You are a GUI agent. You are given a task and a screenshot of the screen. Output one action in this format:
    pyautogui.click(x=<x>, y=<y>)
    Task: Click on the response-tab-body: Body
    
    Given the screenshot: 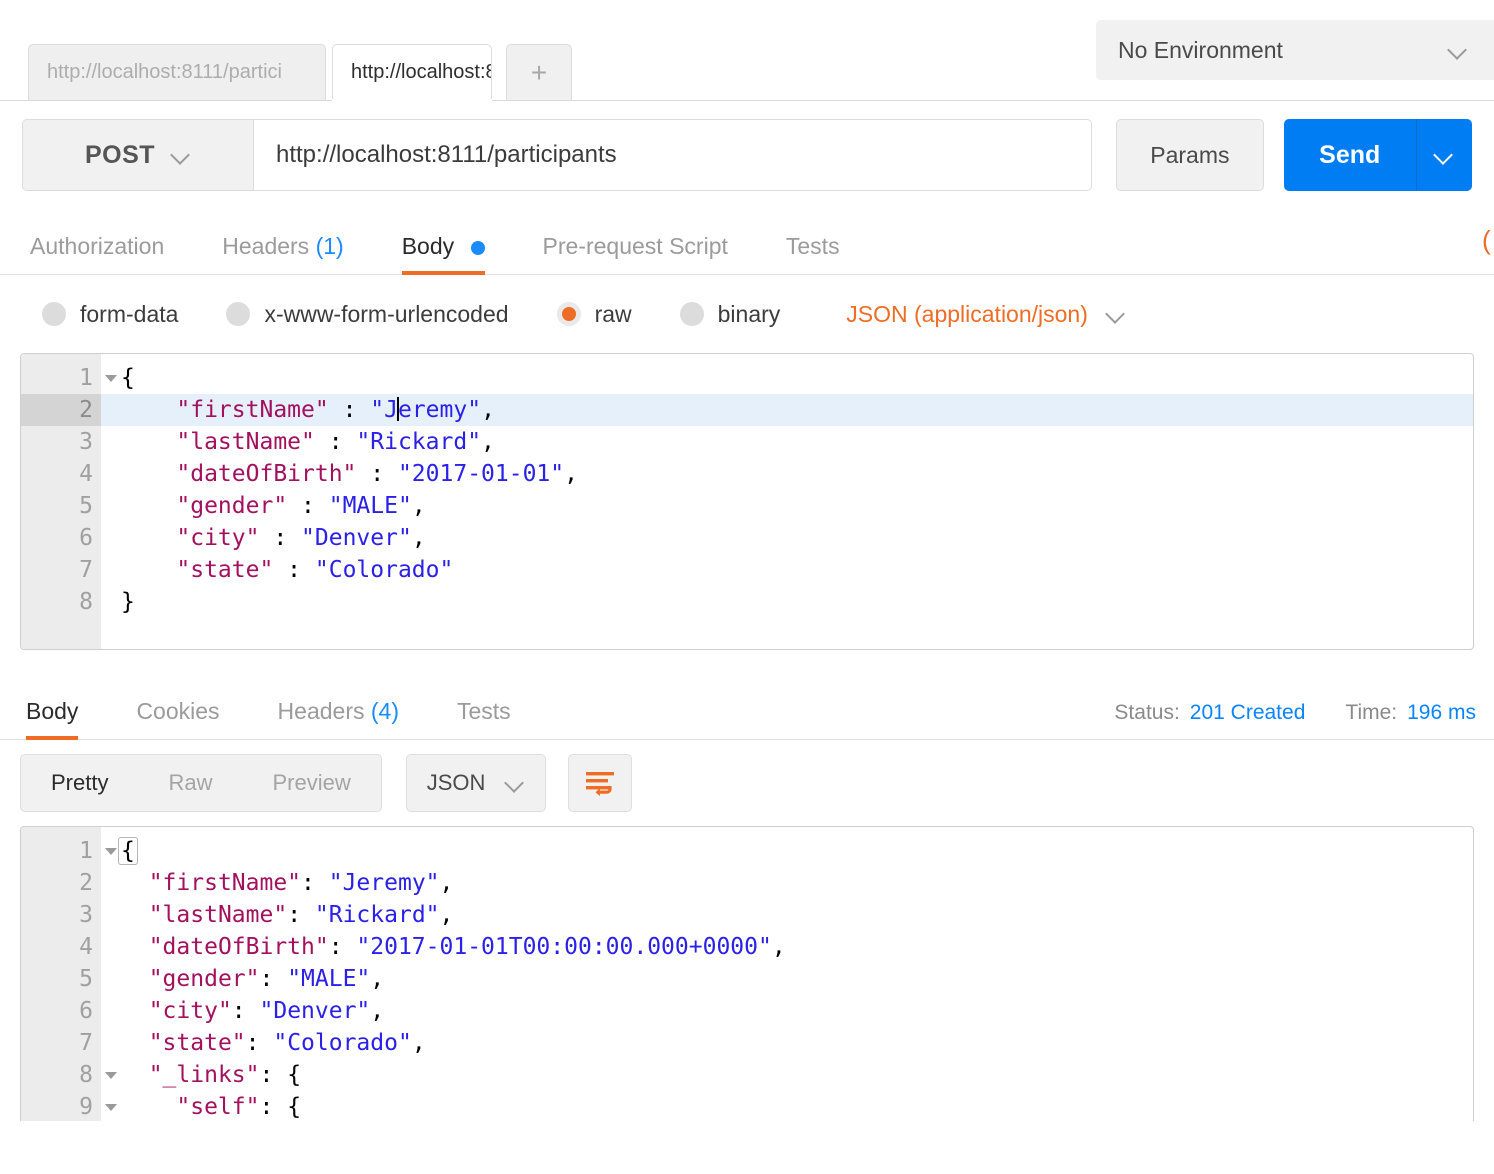 What is the action you would take?
    pyautogui.click(x=52, y=719)
    